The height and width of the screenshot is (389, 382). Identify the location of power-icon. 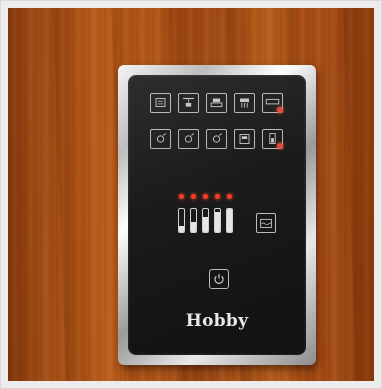
(219, 279).